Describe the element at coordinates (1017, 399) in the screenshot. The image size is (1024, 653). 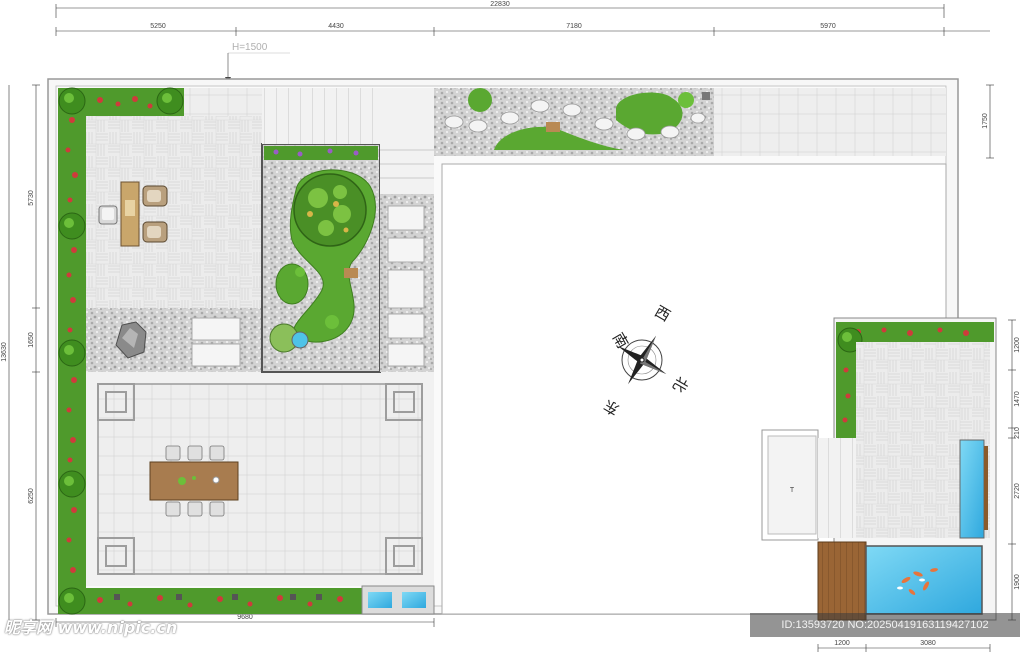
I see `dim-right-2: 1470` at that location.